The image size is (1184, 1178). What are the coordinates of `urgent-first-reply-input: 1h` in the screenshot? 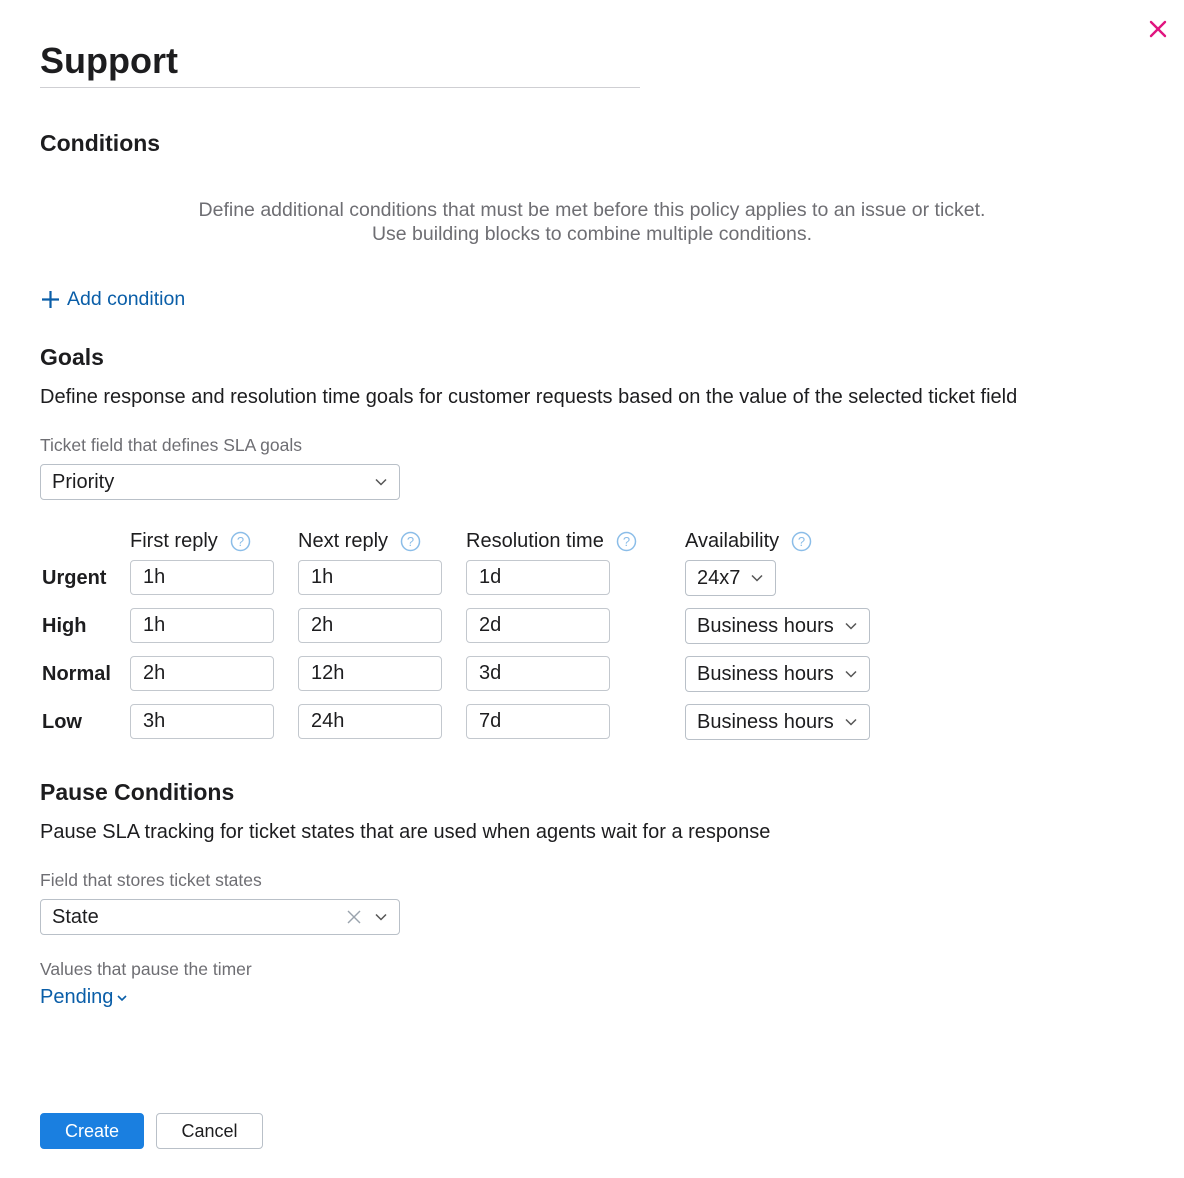 It's located at (202, 577).